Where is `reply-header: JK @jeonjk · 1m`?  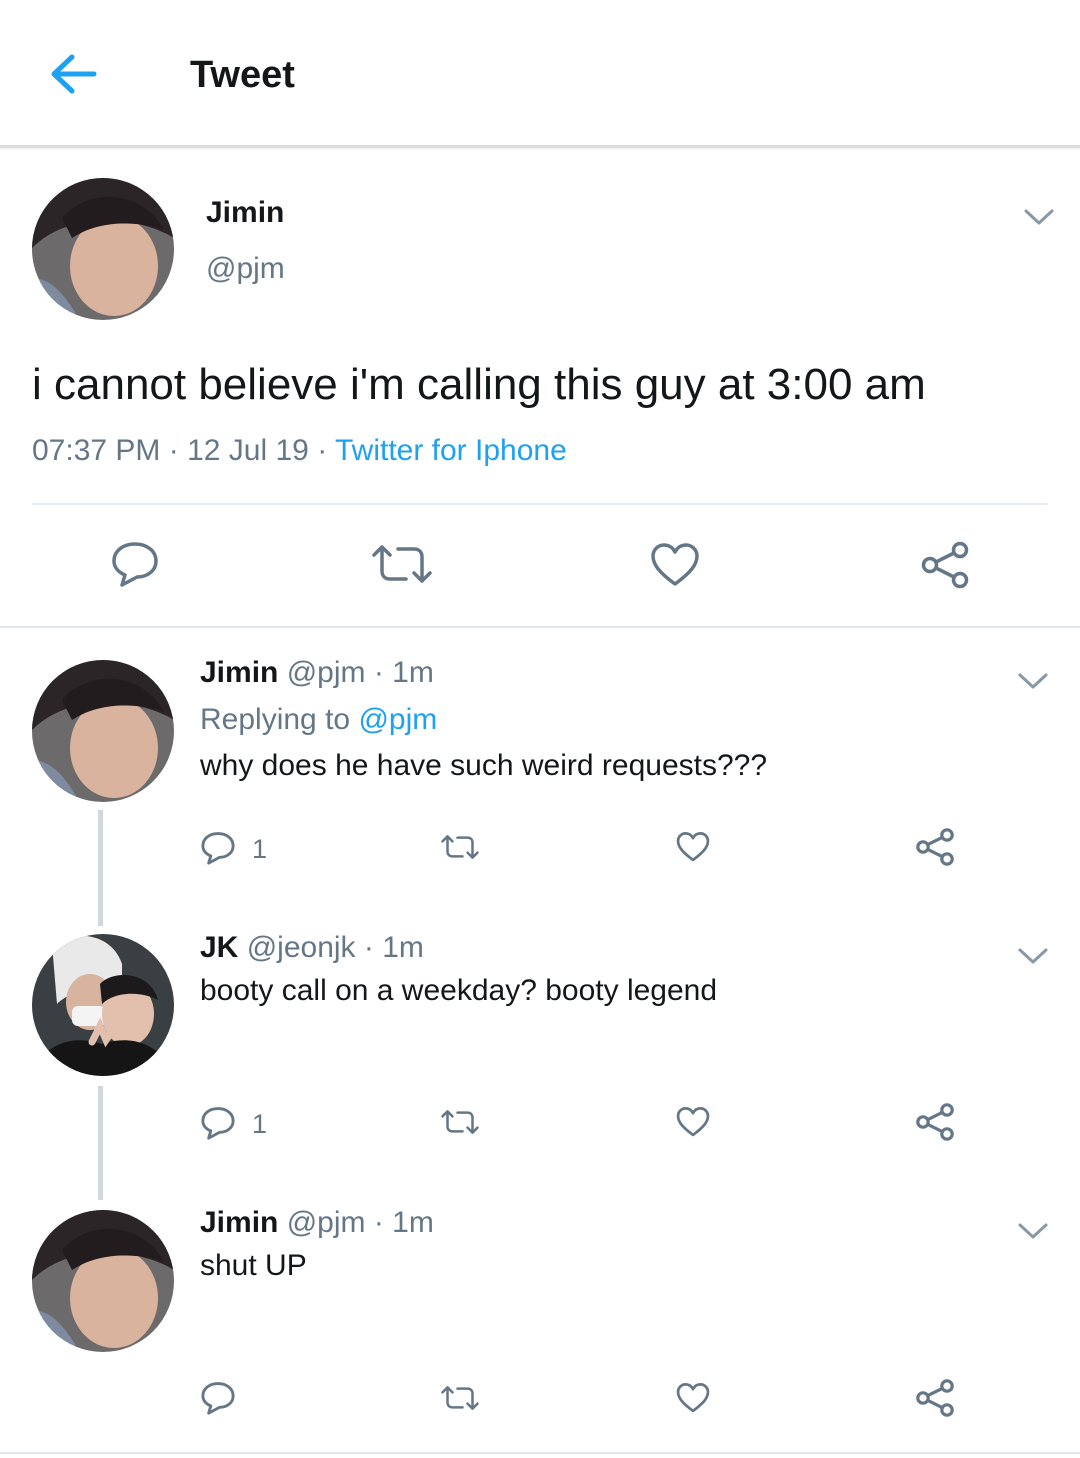 reply-header: JK @jeonjk · 1m is located at coordinates (312, 948).